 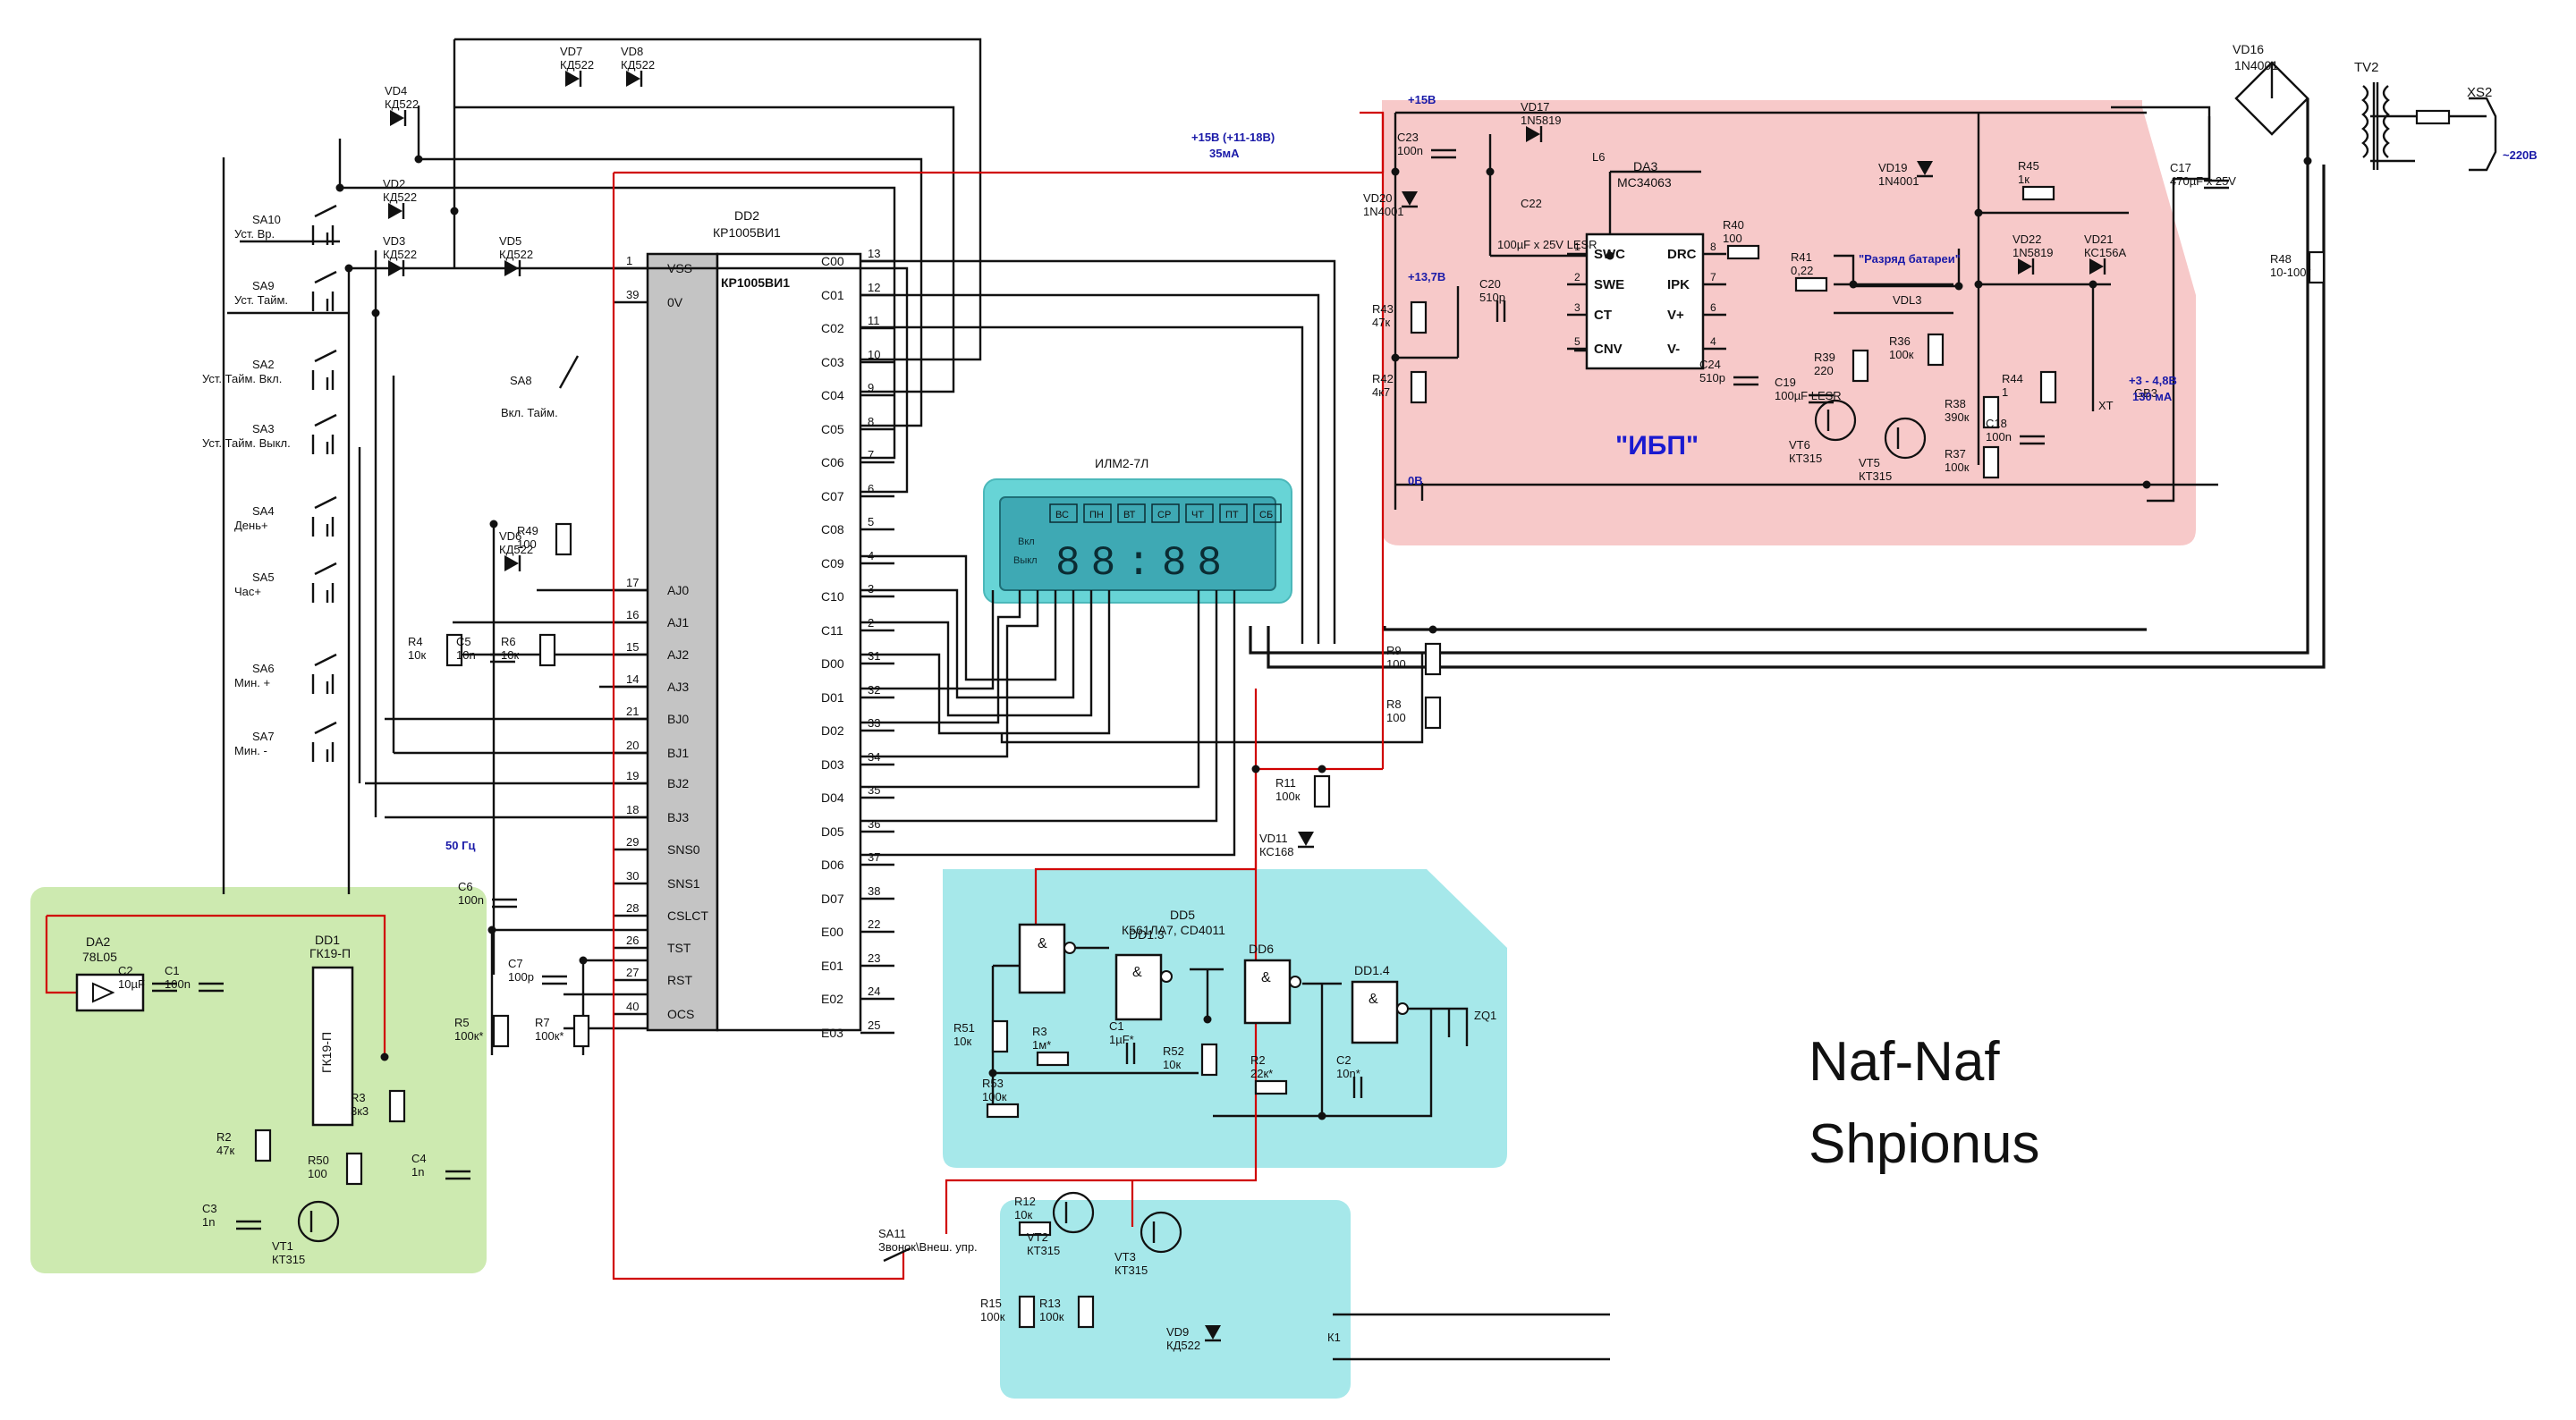 What do you see at coordinates (571, 51) in the screenshot?
I see `vd7-ref: VD7` at bounding box center [571, 51].